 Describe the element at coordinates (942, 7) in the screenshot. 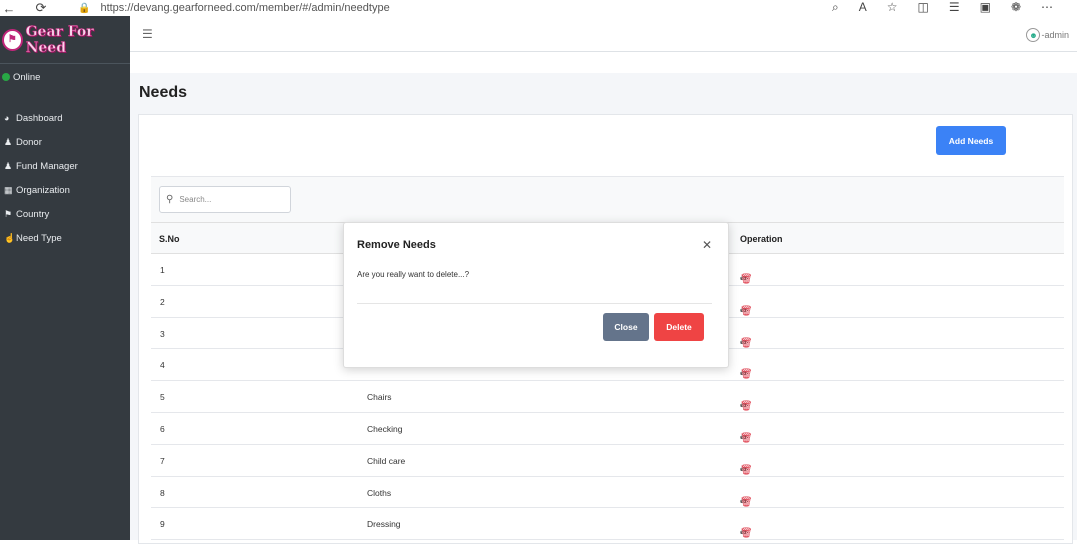

I see `browser-tools: ⌕ A ☆ ◫ ☰ ▣ ❁ ⋯` at that location.